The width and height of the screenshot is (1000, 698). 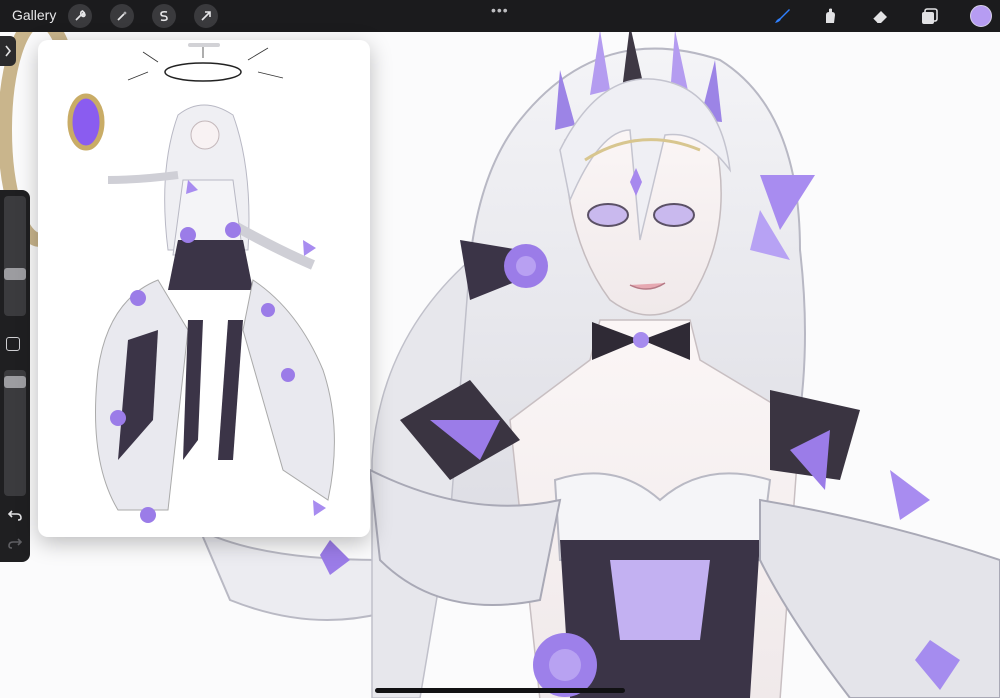 I want to click on arrow-cursor-icon, so click(x=206, y=16).